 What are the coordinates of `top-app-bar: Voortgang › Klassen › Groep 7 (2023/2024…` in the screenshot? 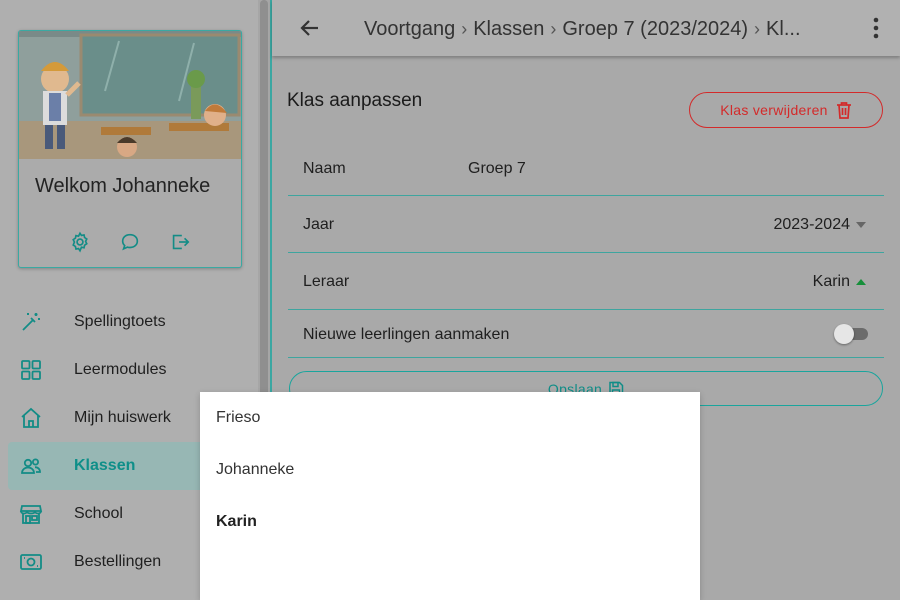 It's located at (586, 28).